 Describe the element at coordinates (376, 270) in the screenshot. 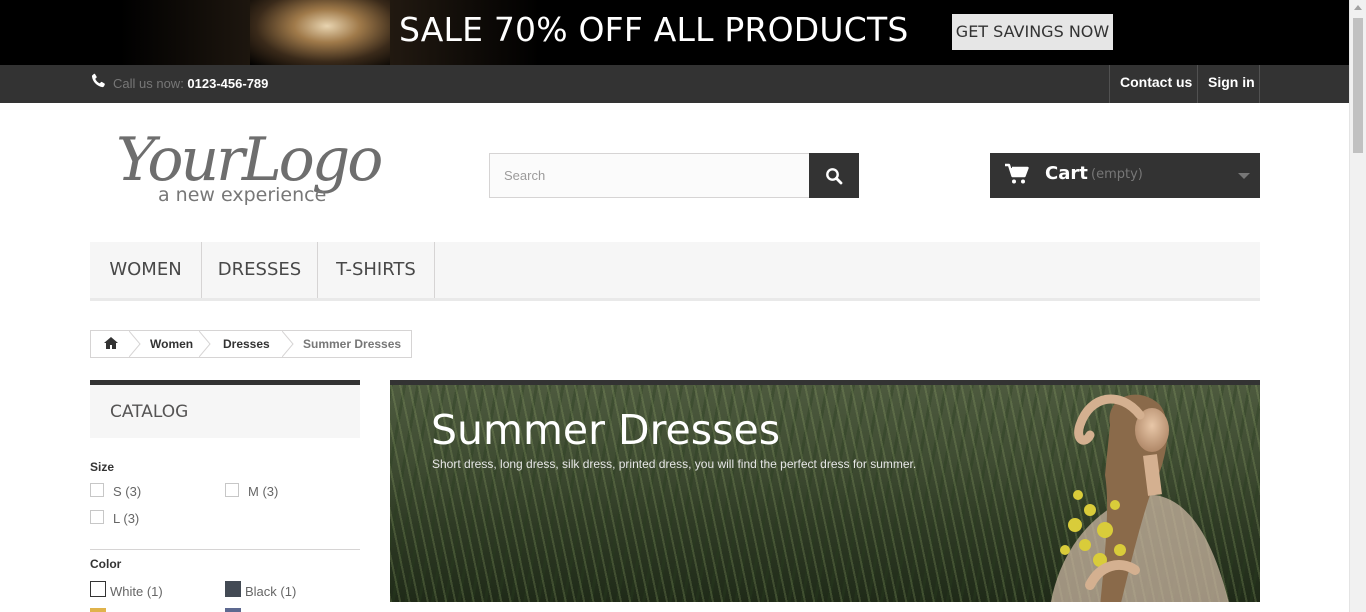

I see `menu-item-tshirts: T-SHIRTS` at that location.